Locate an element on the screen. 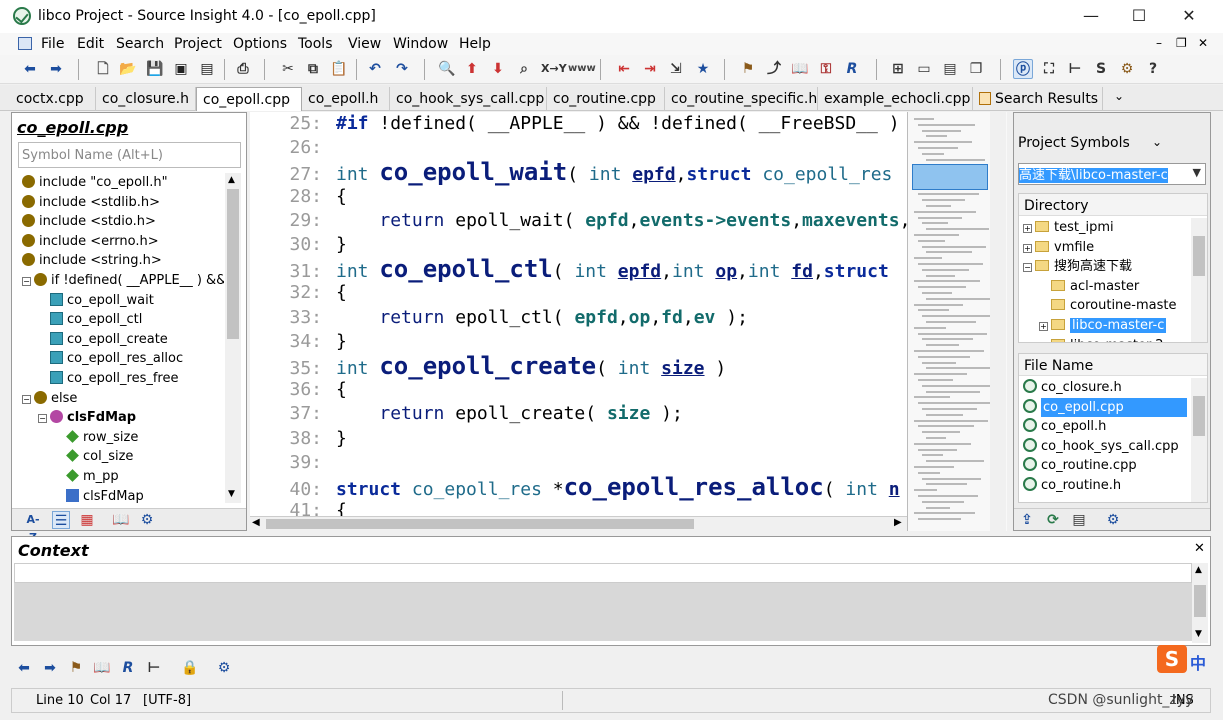  tab-co-routine: co_routine.cpp is located at coordinates (606, 99).